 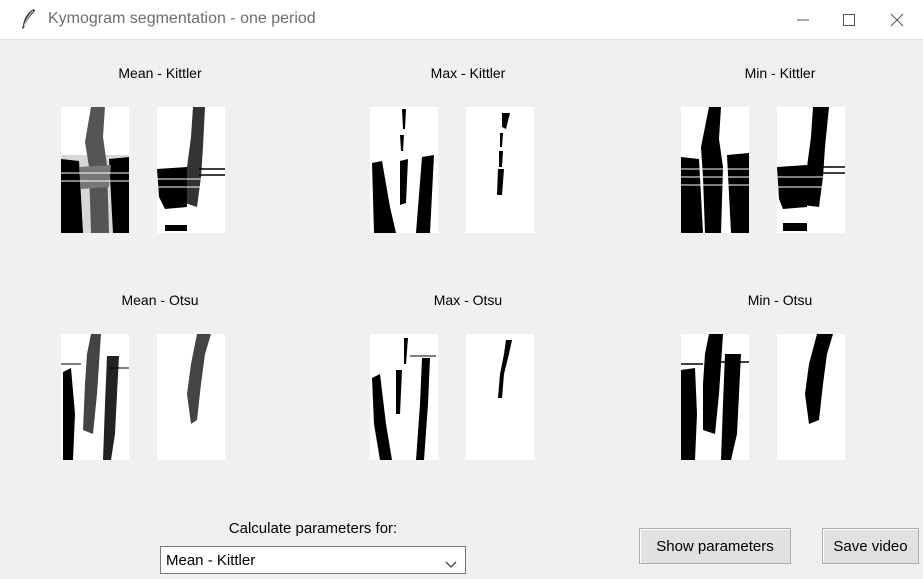 I want to click on save-video-button: Save video, so click(x=870, y=546).